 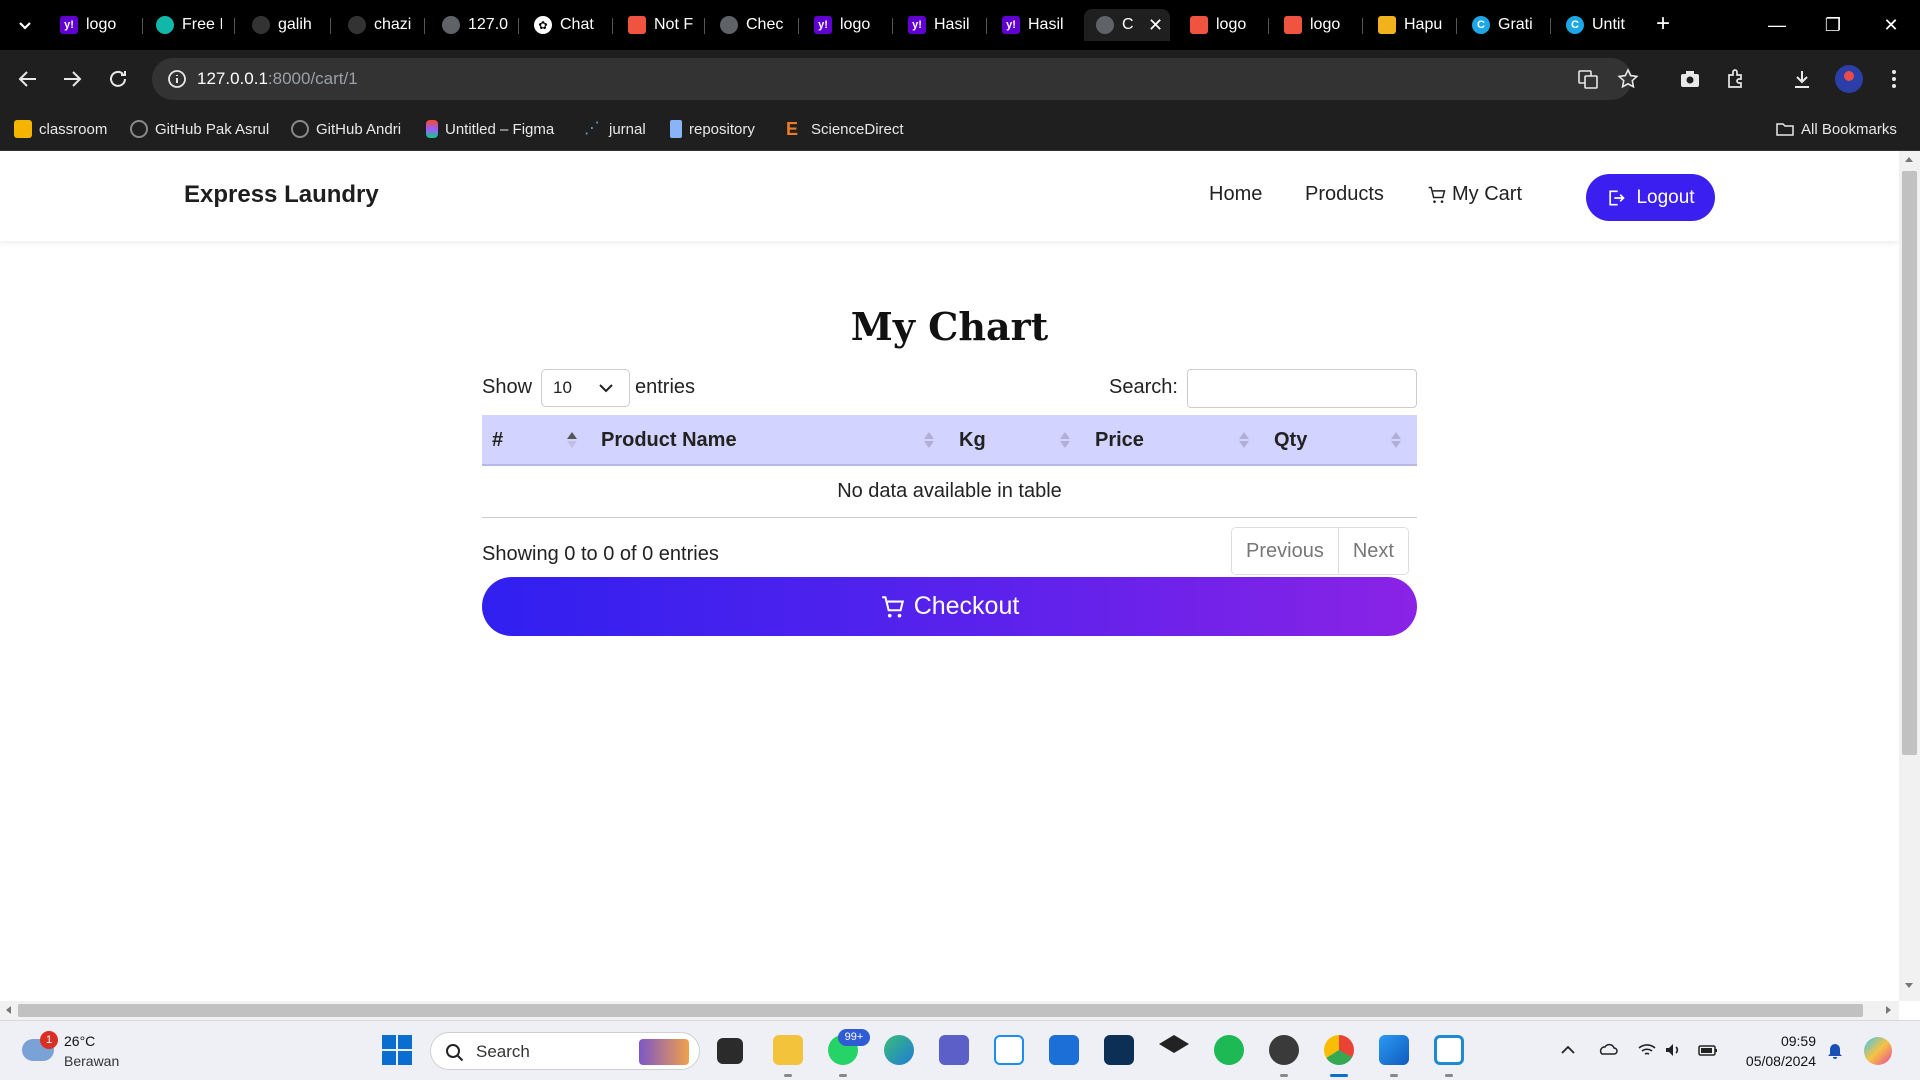 I want to click on show-label: Show, so click(x=507, y=387).